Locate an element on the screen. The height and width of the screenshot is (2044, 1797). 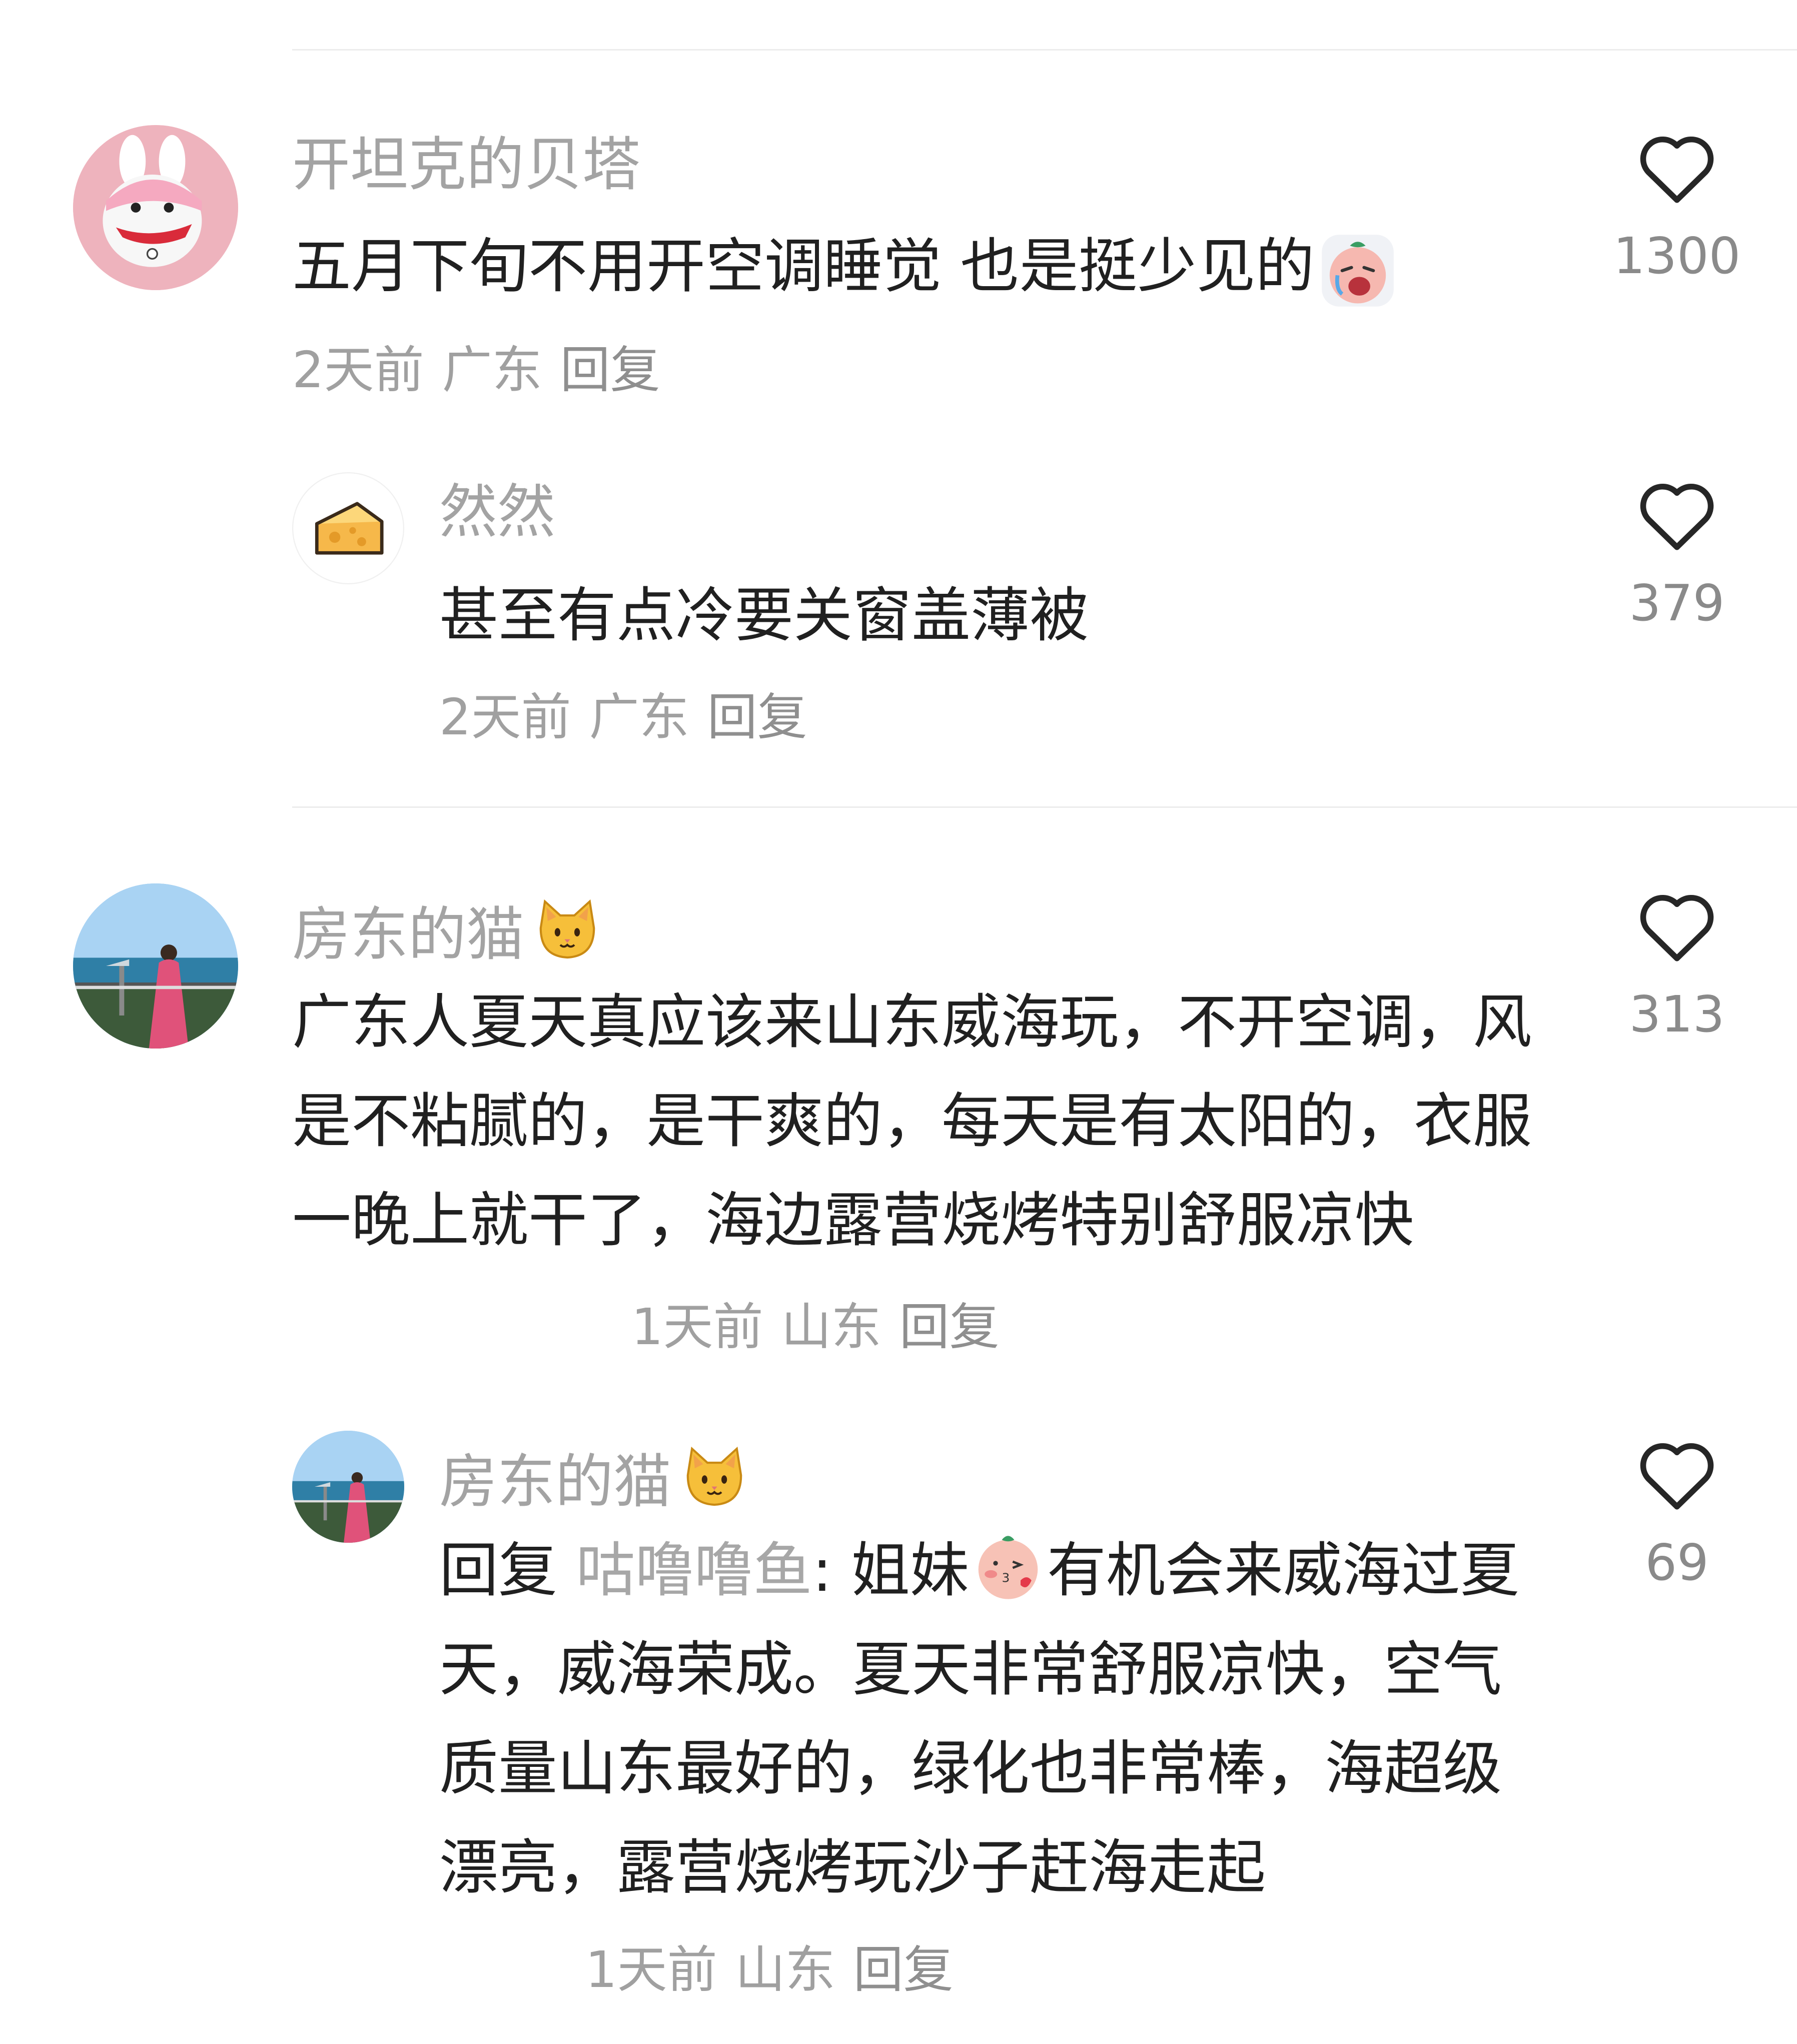
like-button: 313 is located at coordinates (1677, 964).